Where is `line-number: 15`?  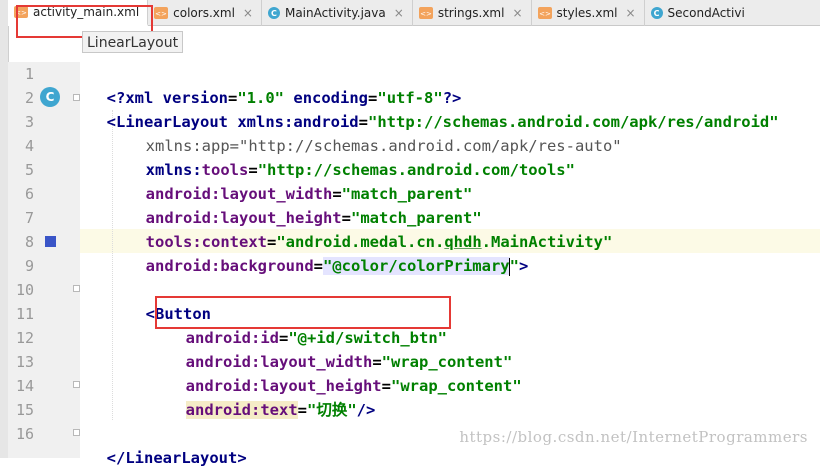 line-number: 15 is located at coordinates (24, 410).